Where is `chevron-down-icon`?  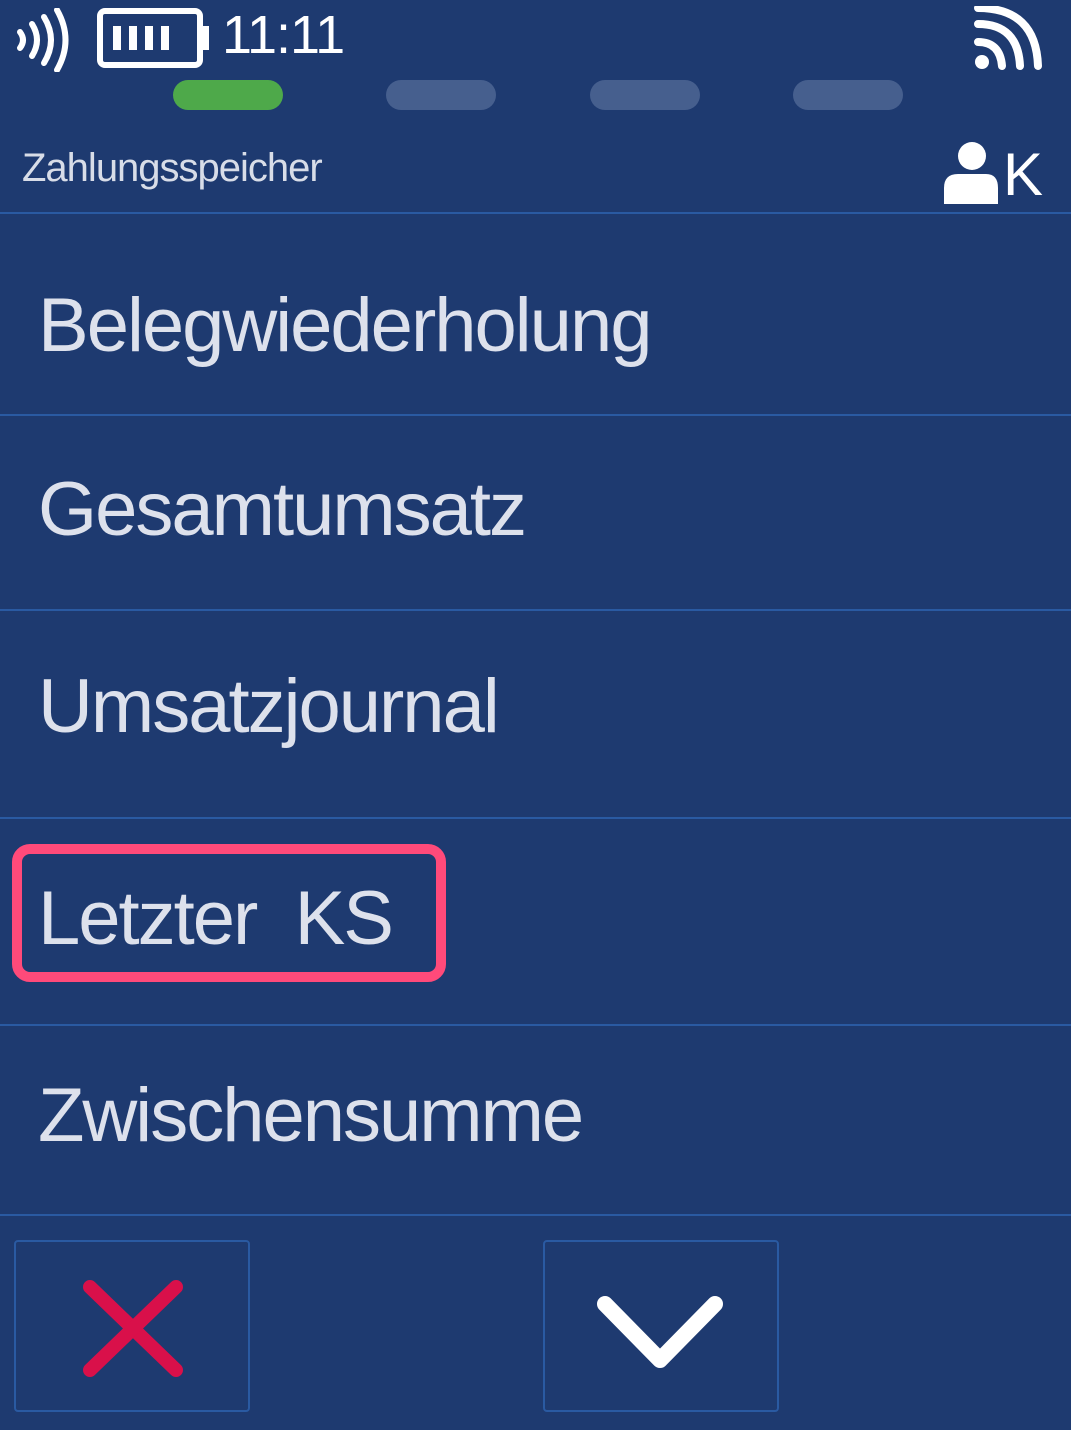 chevron-down-icon is located at coordinates (660, 1332).